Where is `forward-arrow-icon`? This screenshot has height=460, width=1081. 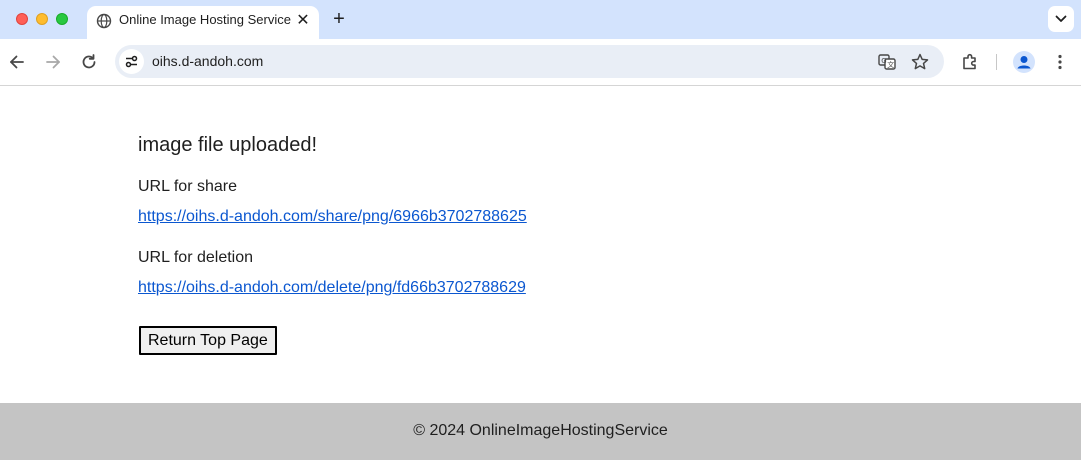 forward-arrow-icon is located at coordinates (53, 62).